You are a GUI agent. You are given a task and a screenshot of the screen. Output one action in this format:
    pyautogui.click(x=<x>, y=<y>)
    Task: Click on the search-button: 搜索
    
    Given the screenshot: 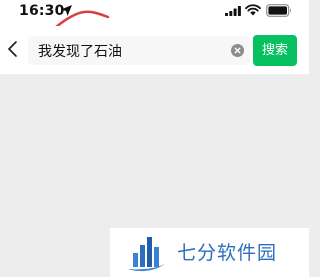 What is the action you would take?
    pyautogui.click(x=275, y=50)
    